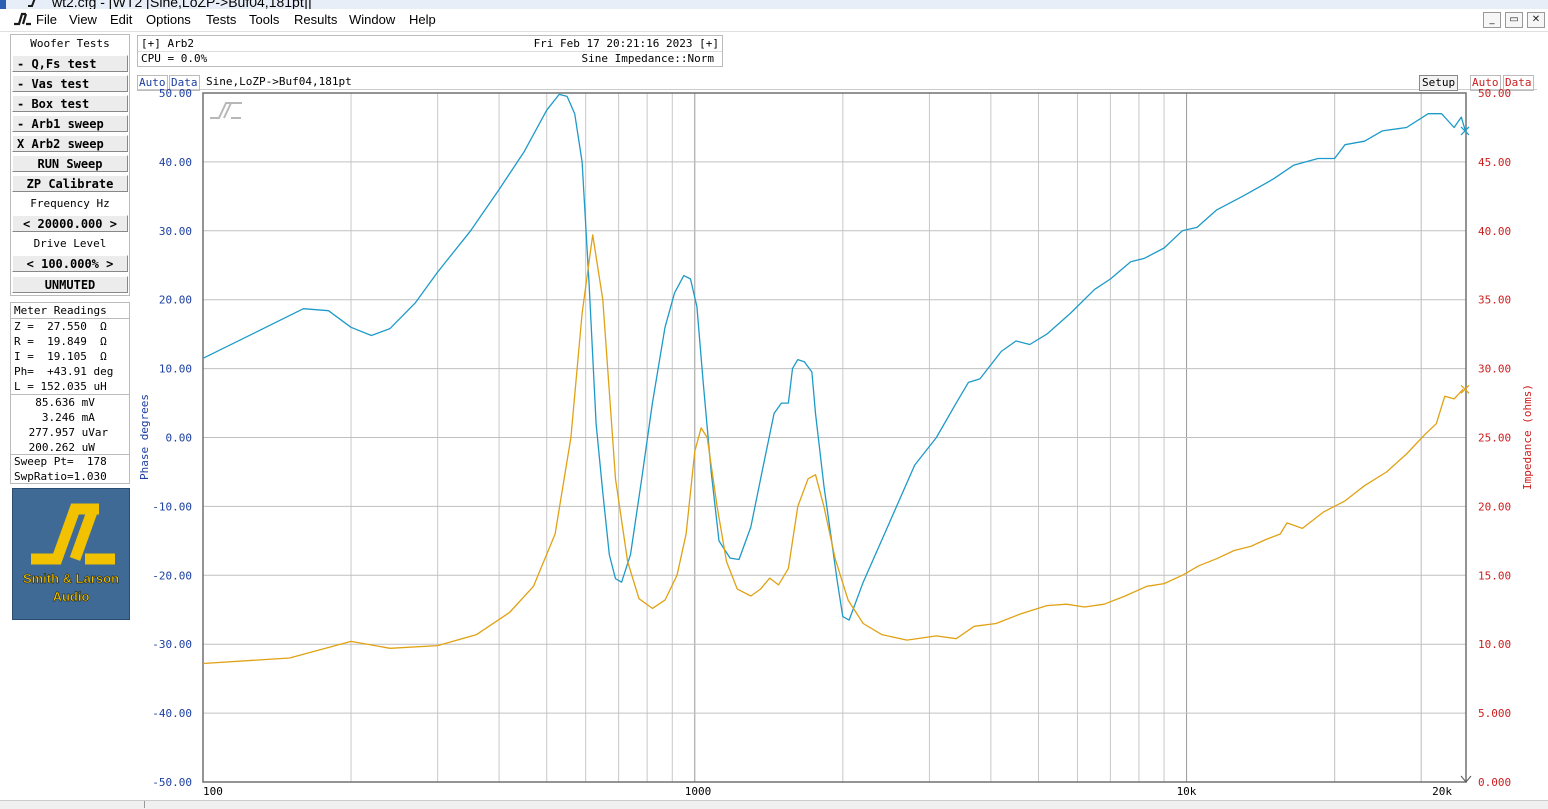 This screenshot has height=809, width=1548. Describe the element at coordinates (1187, 791) in the screenshot. I see `x-tick-label: 10k` at that location.